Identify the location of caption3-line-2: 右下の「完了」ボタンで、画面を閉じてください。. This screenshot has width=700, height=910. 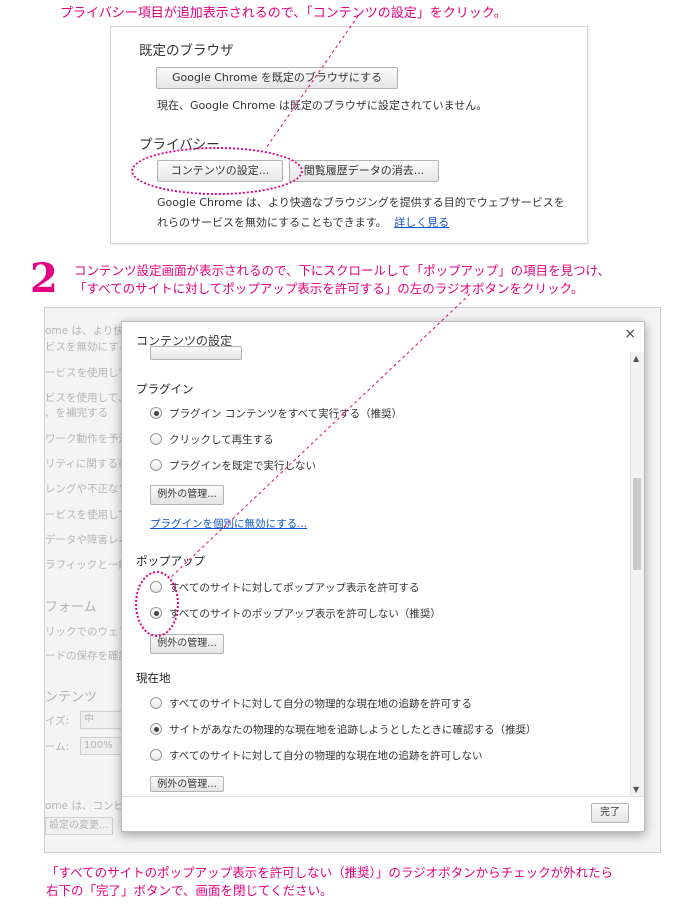
(189, 890).